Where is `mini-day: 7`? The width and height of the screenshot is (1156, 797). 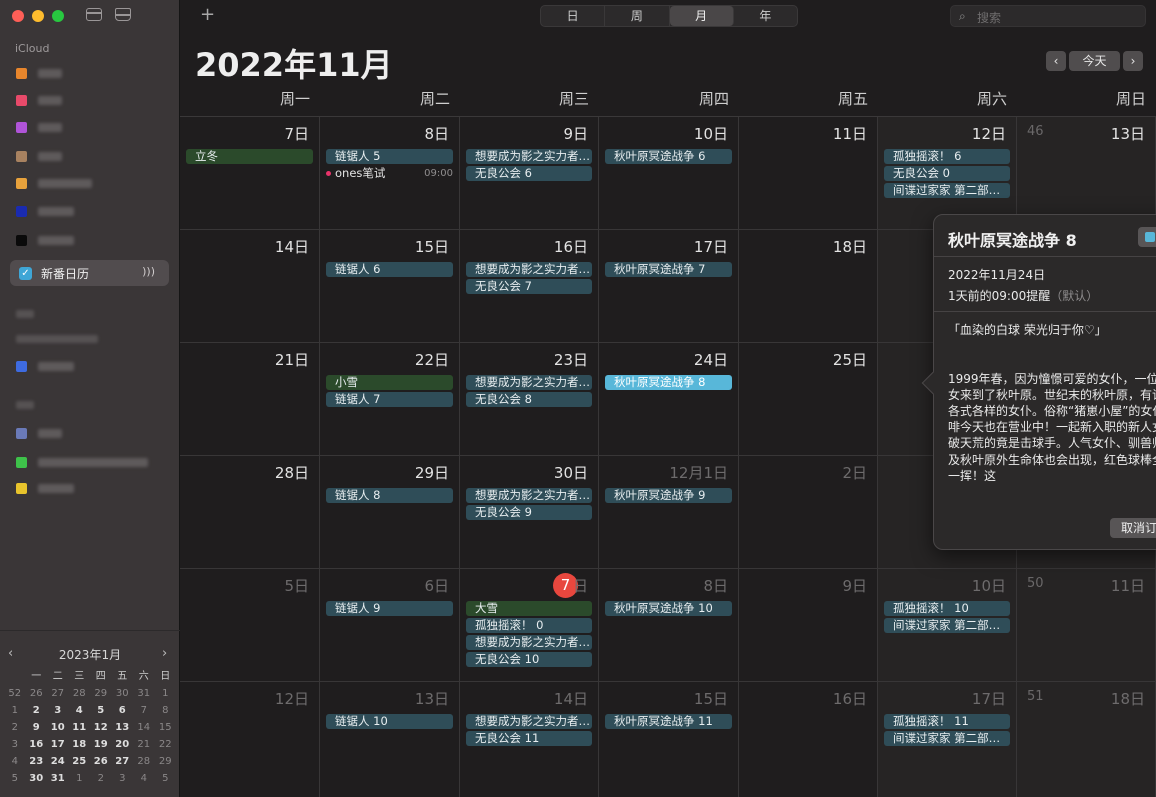
mini-day: 7 is located at coordinates (144, 710).